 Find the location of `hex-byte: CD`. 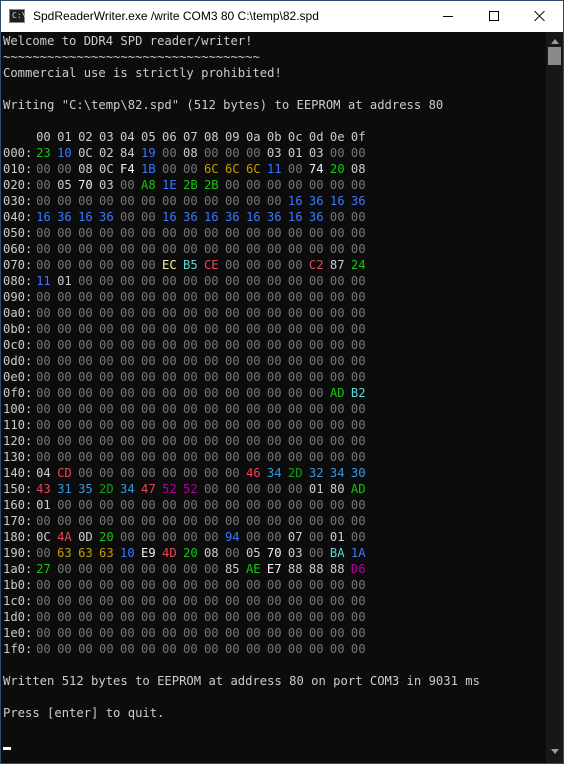

hex-byte: CD is located at coordinates (64, 473).